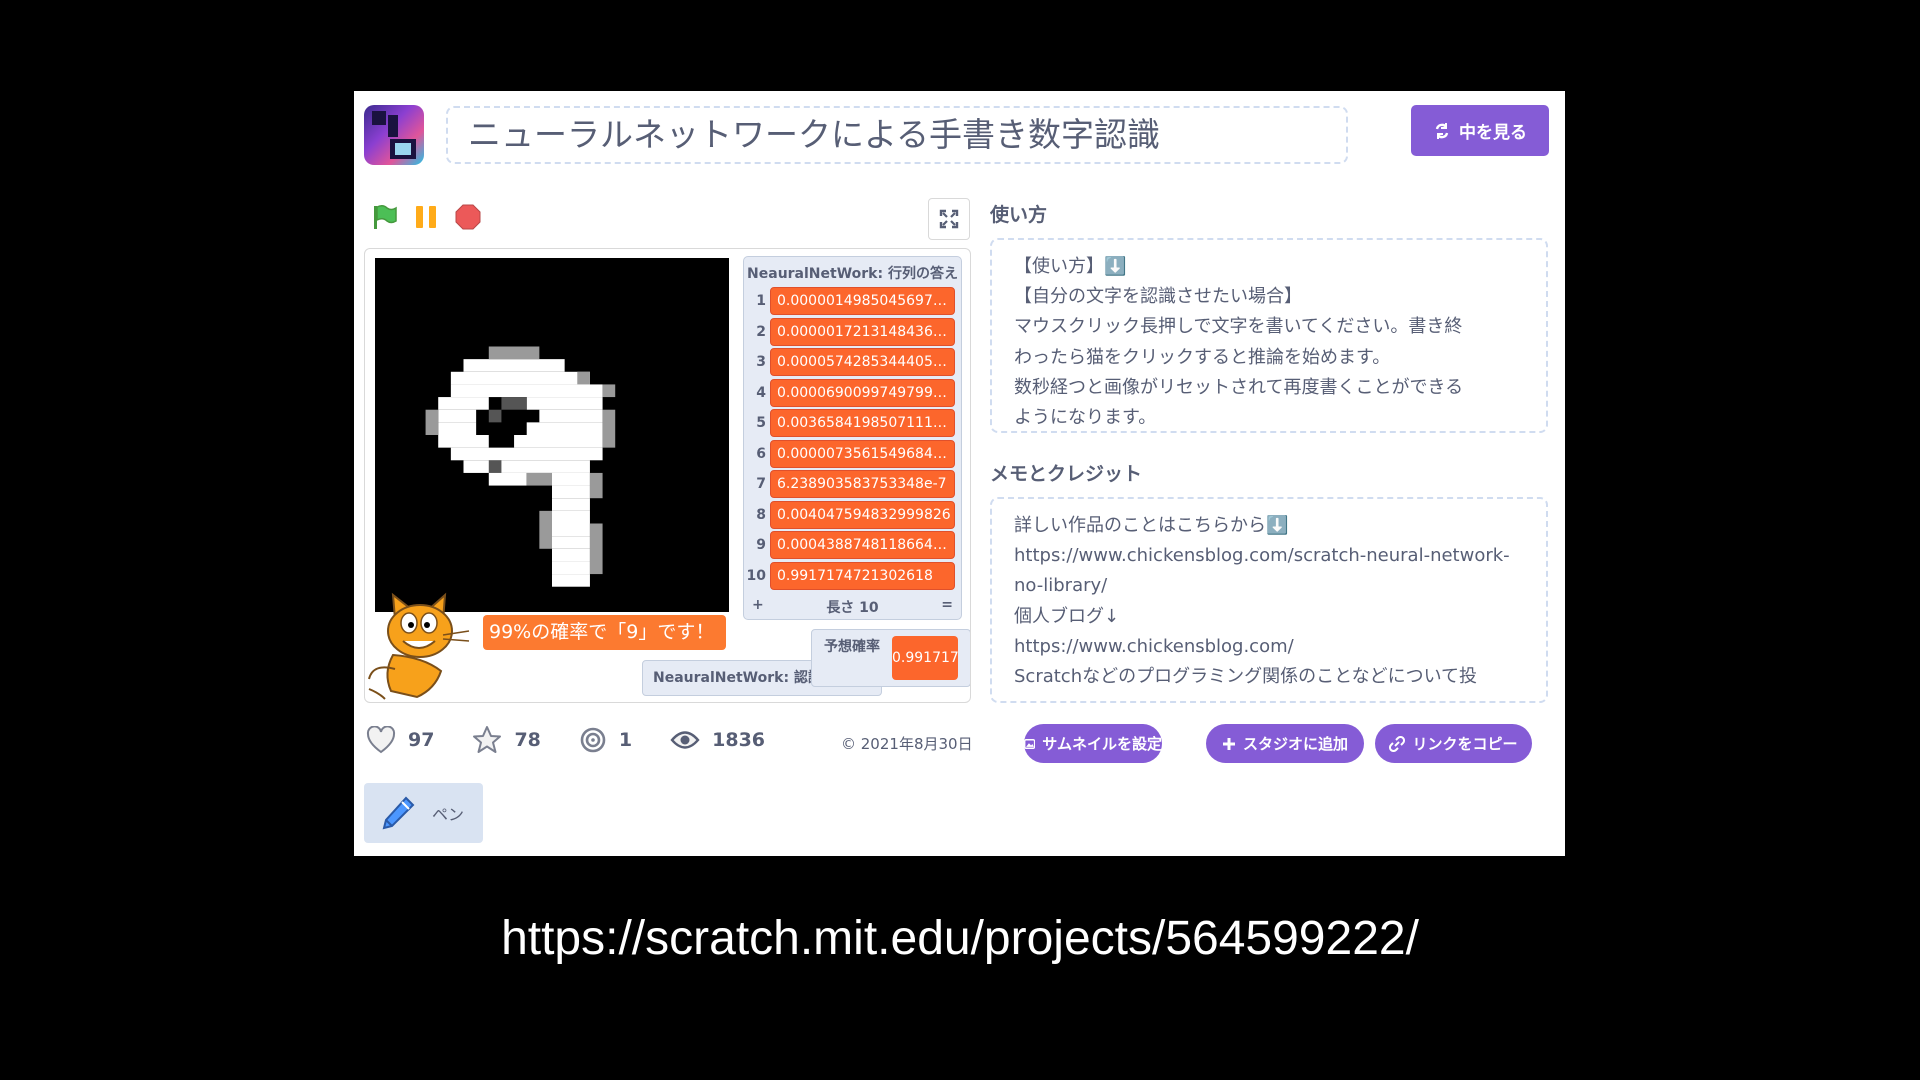  I want to click on instructions-line: わったら猫をクリックすると推論を始めます。, so click(1202, 357).